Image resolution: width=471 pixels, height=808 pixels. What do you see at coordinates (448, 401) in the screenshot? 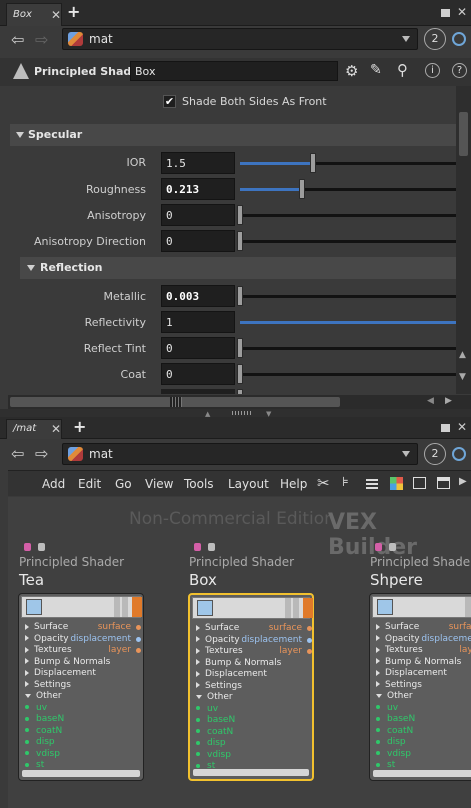
I see `scroll-right-icon: ▶` at bounding box center [448, 401].